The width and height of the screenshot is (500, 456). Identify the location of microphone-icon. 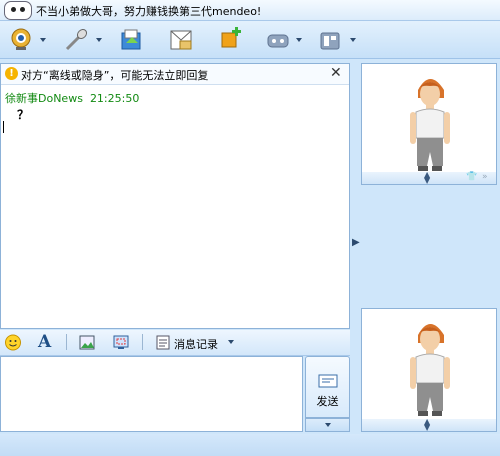
(76, 40).